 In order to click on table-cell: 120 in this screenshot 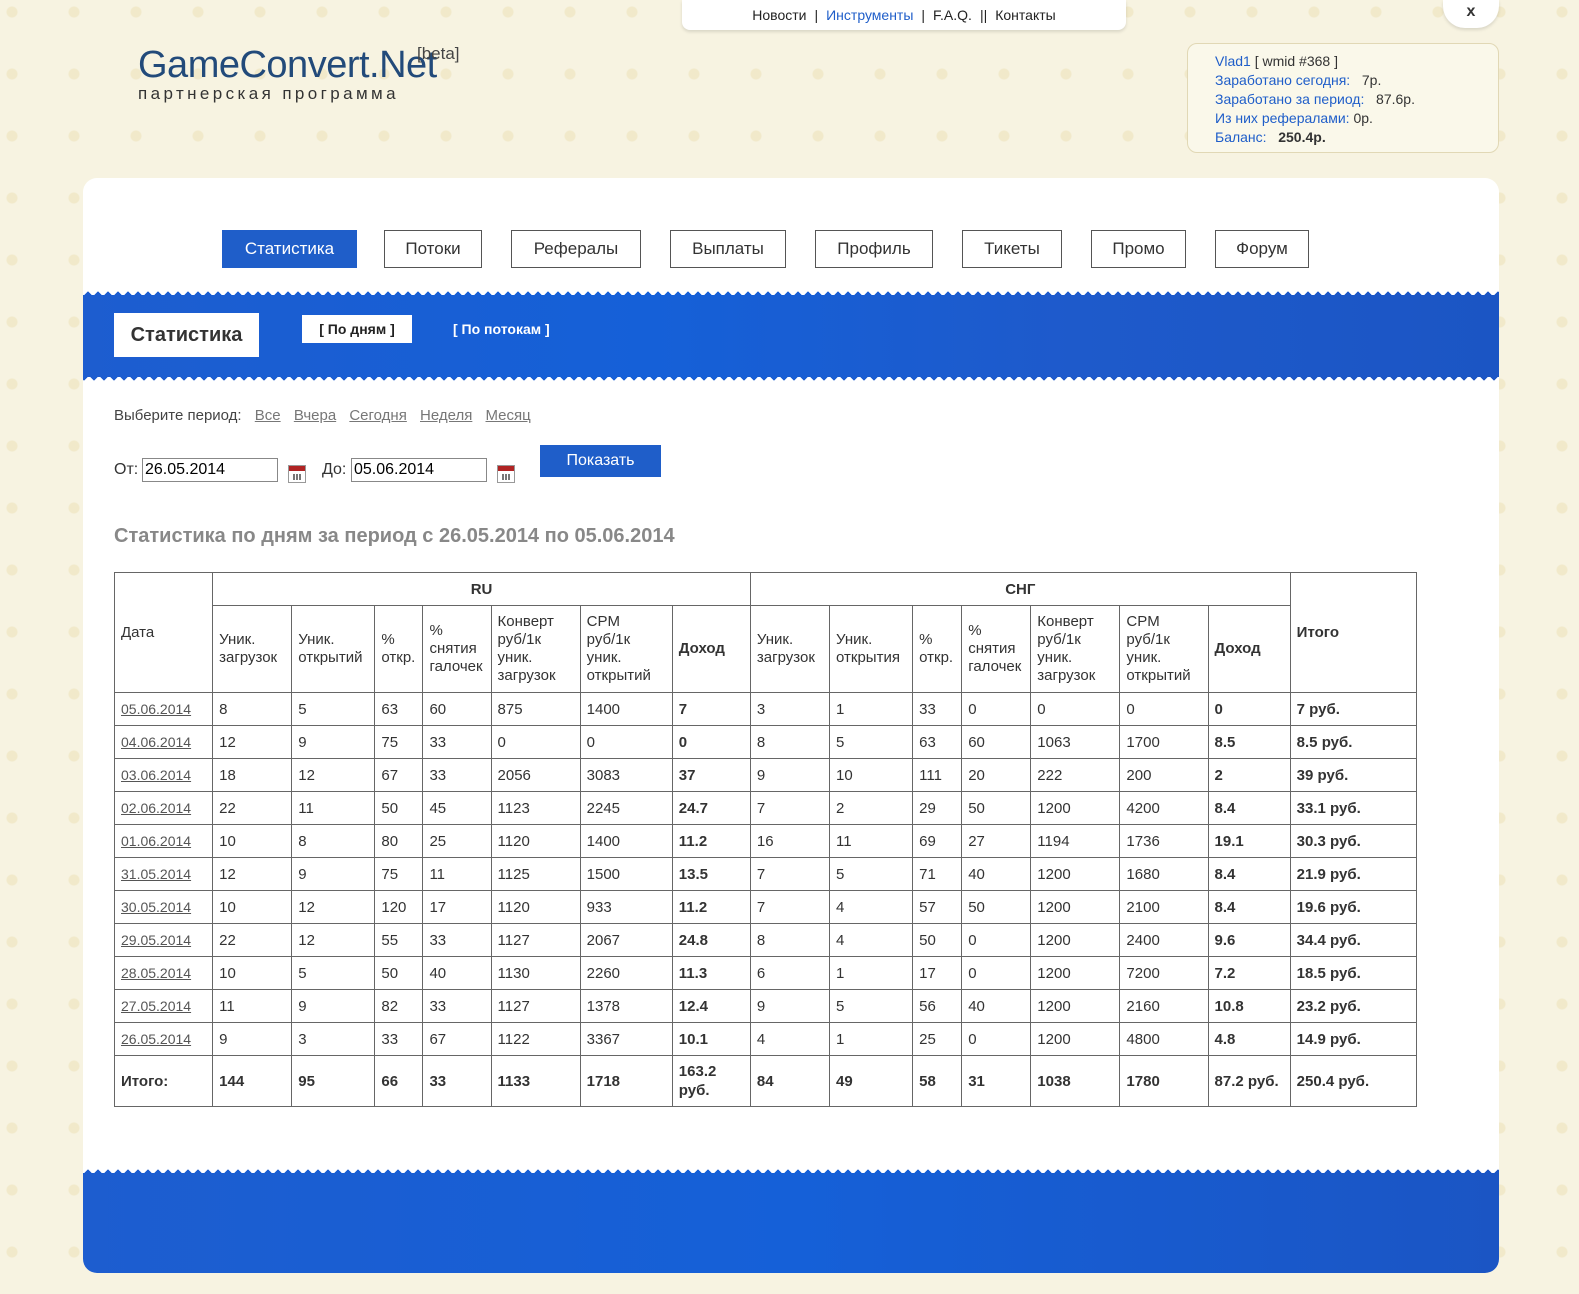, I will do `click(399, 907)`.